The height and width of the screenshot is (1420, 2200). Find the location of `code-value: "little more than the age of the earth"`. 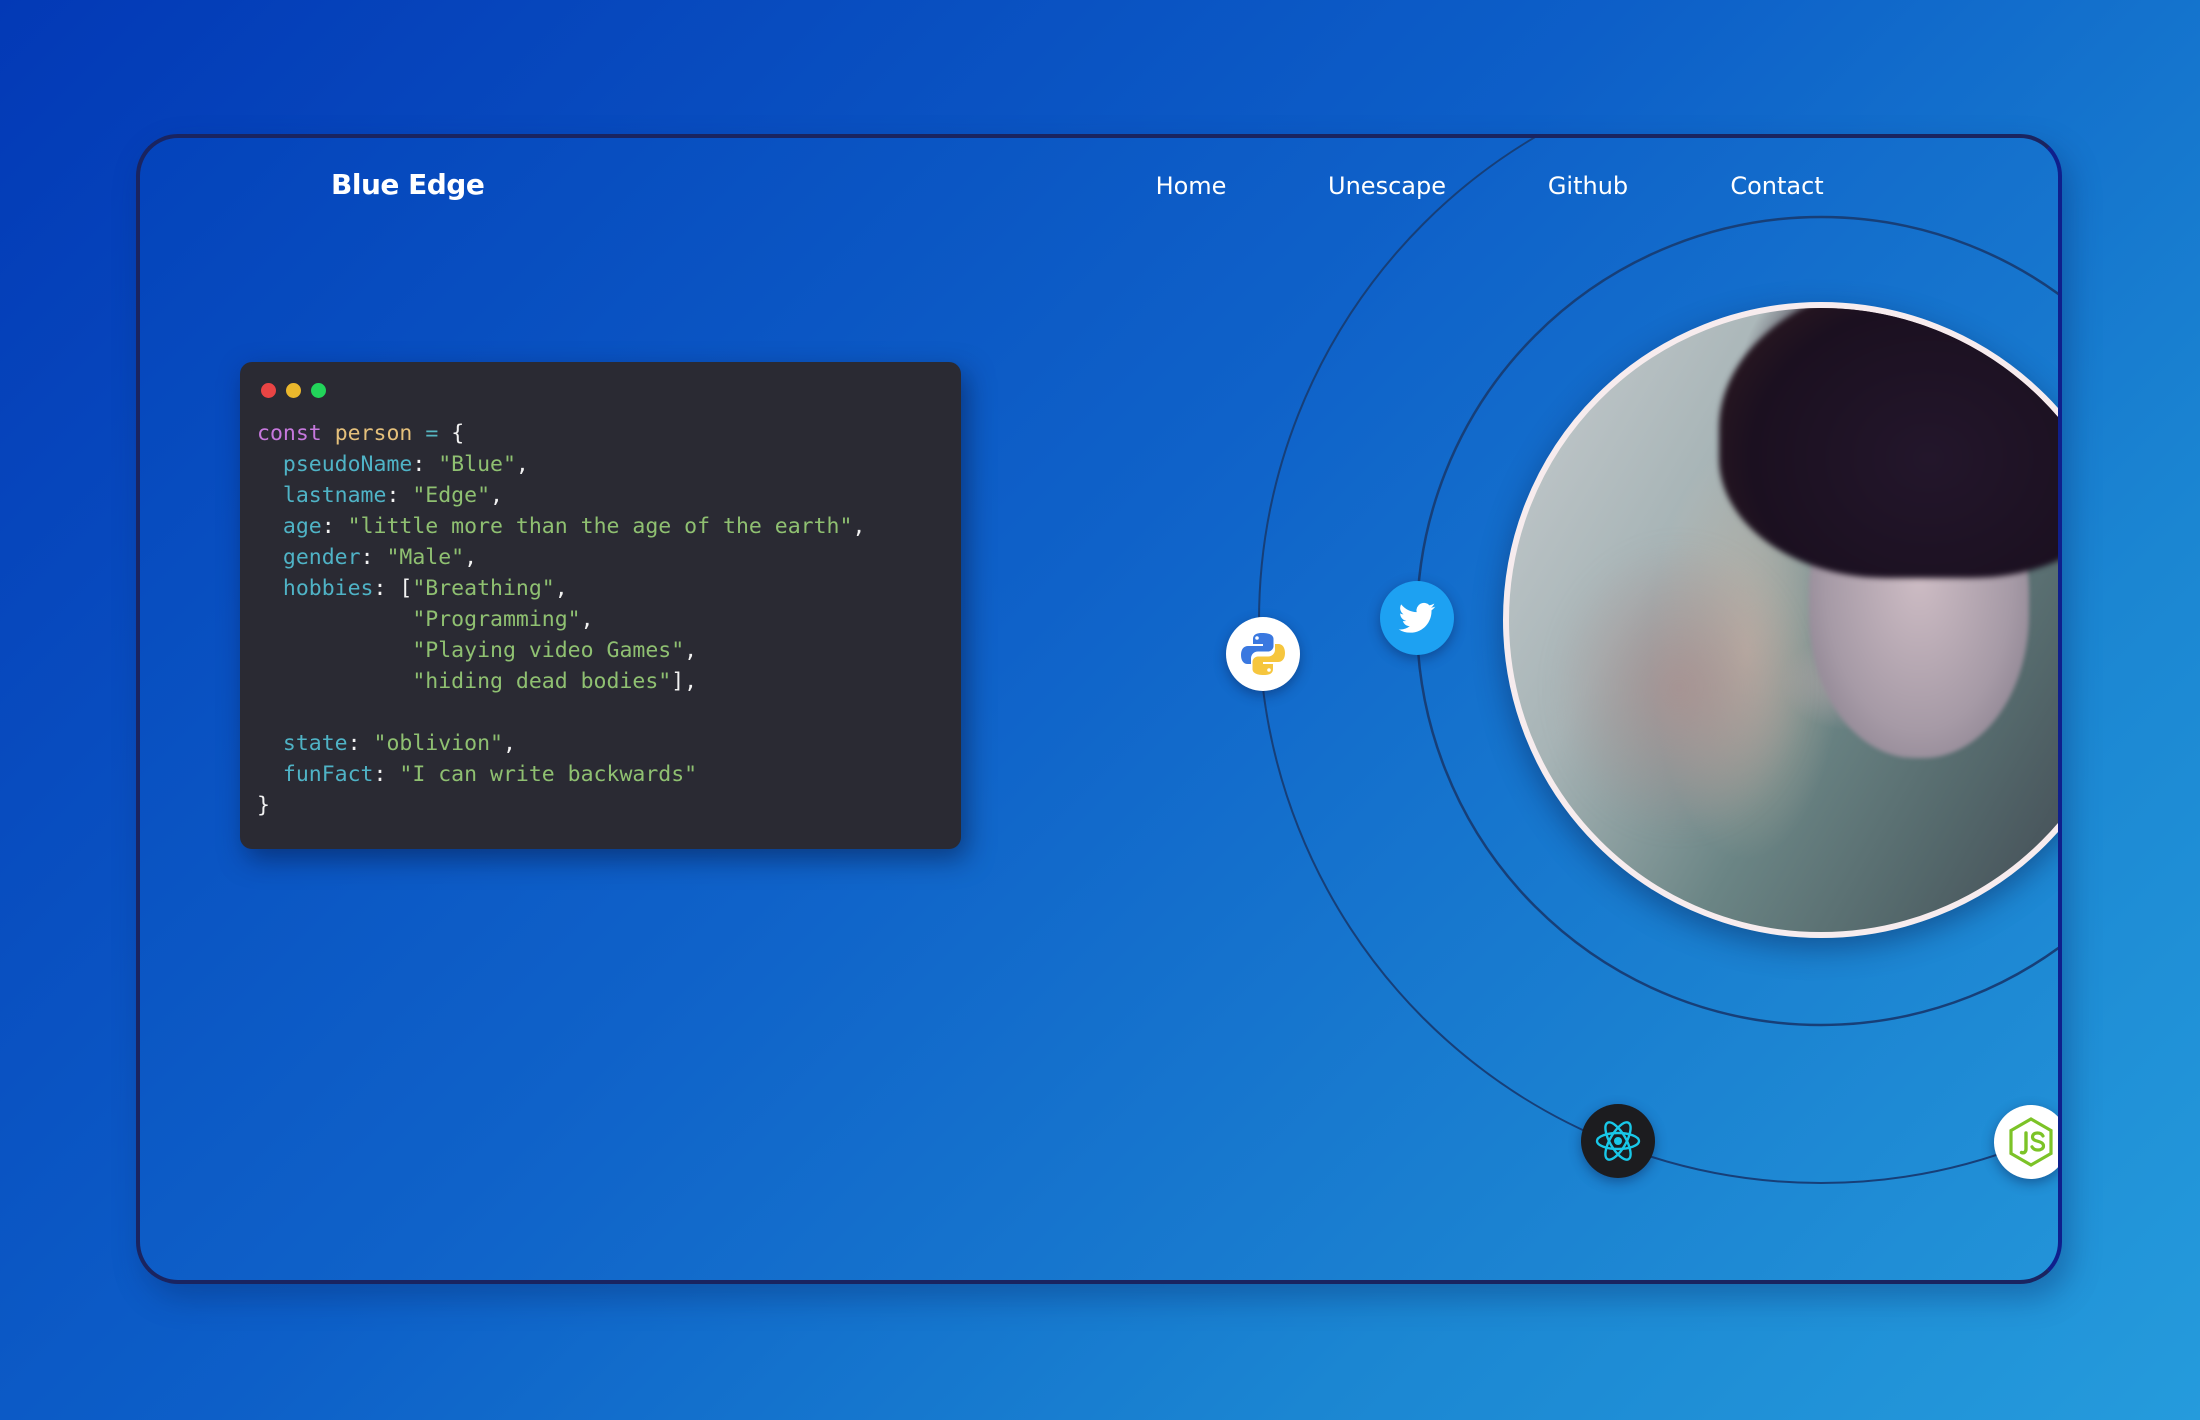

code-value: "little more than the age of the earth" is located at coordinates (600, 526).